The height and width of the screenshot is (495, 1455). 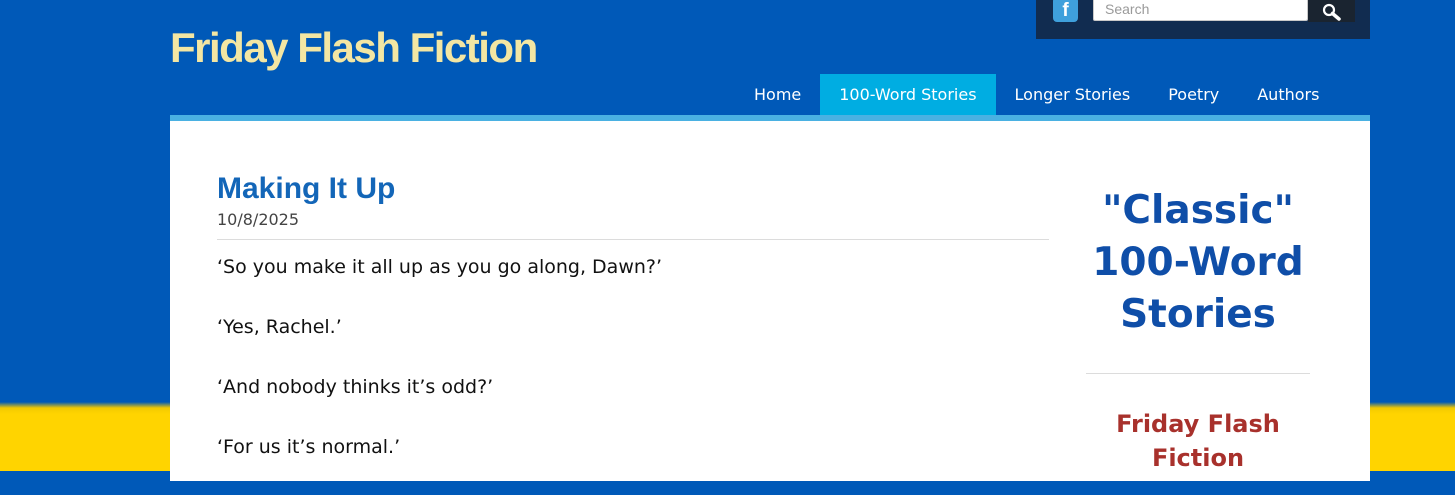 I want to click on nav-home: Home, so click(x=777, y=94).